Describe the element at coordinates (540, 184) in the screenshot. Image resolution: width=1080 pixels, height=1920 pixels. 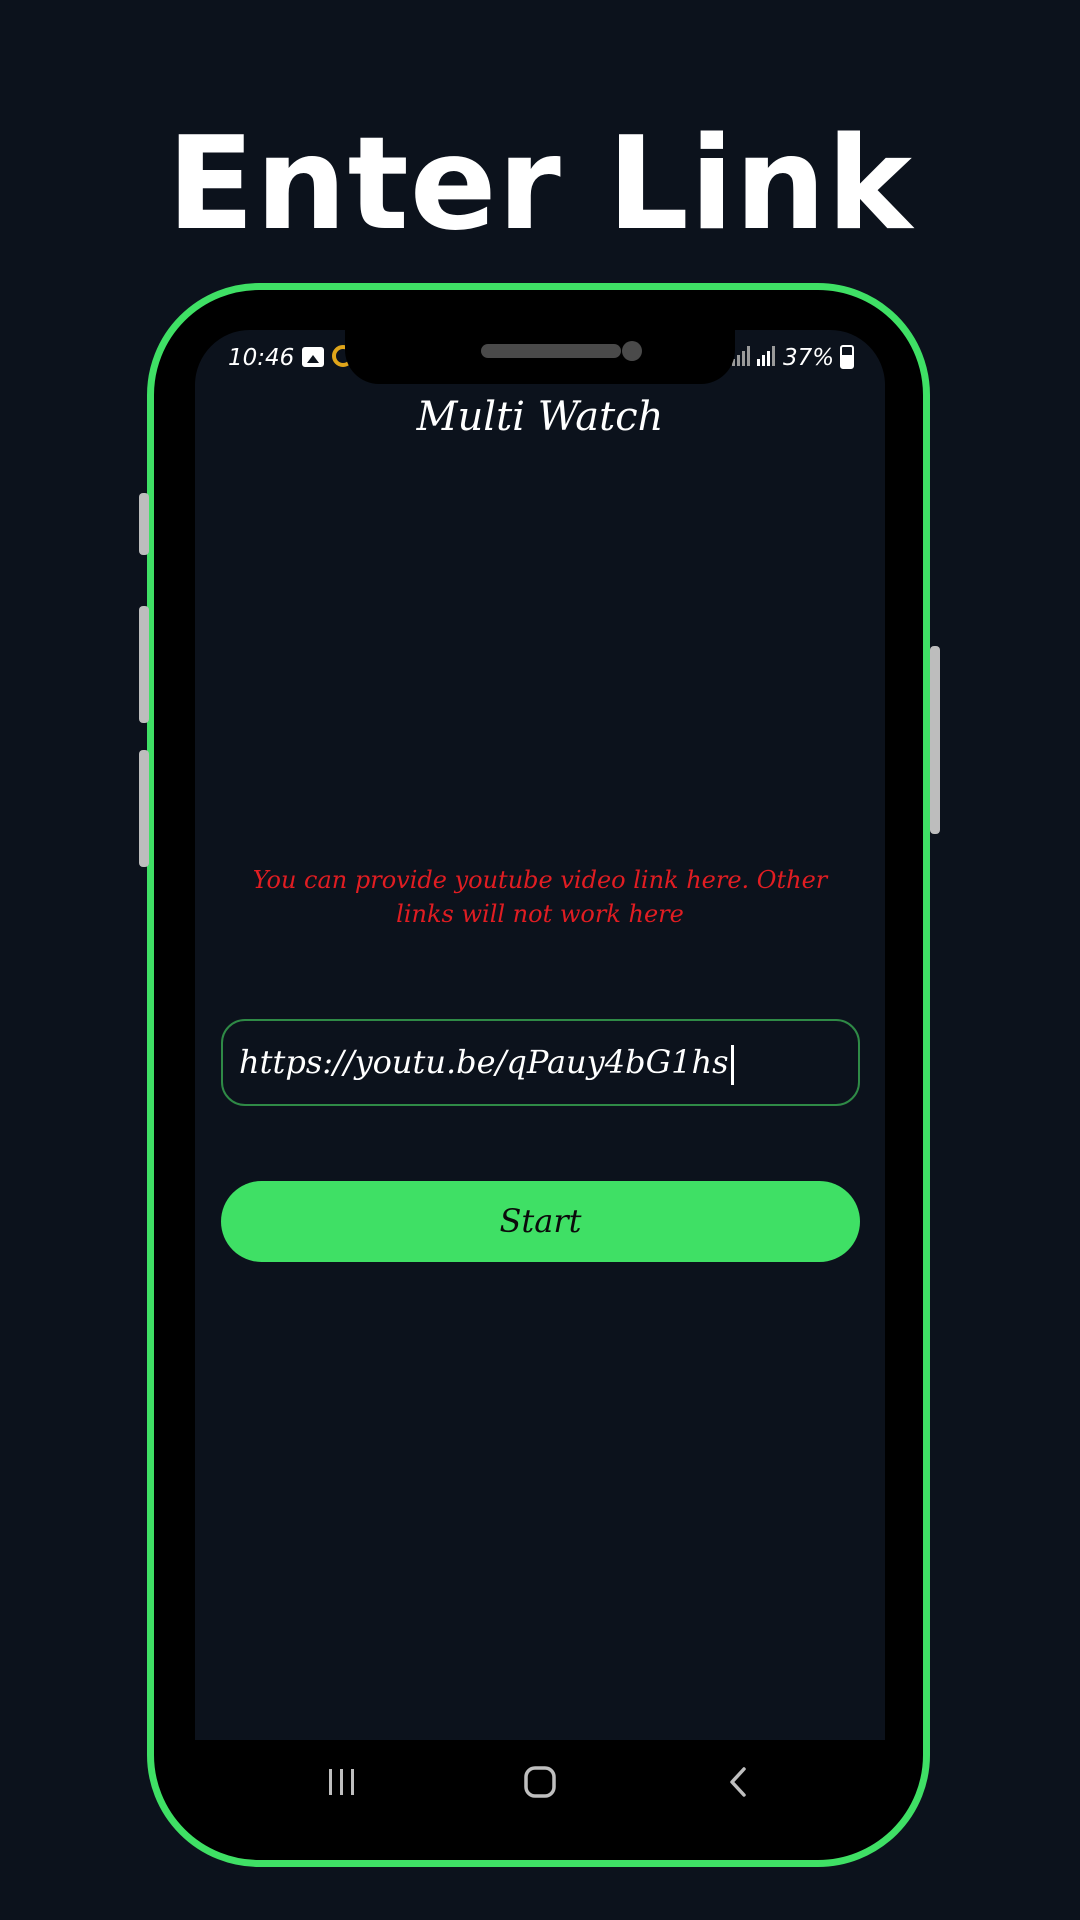
I see `page-headline: Enter Link` at that location.